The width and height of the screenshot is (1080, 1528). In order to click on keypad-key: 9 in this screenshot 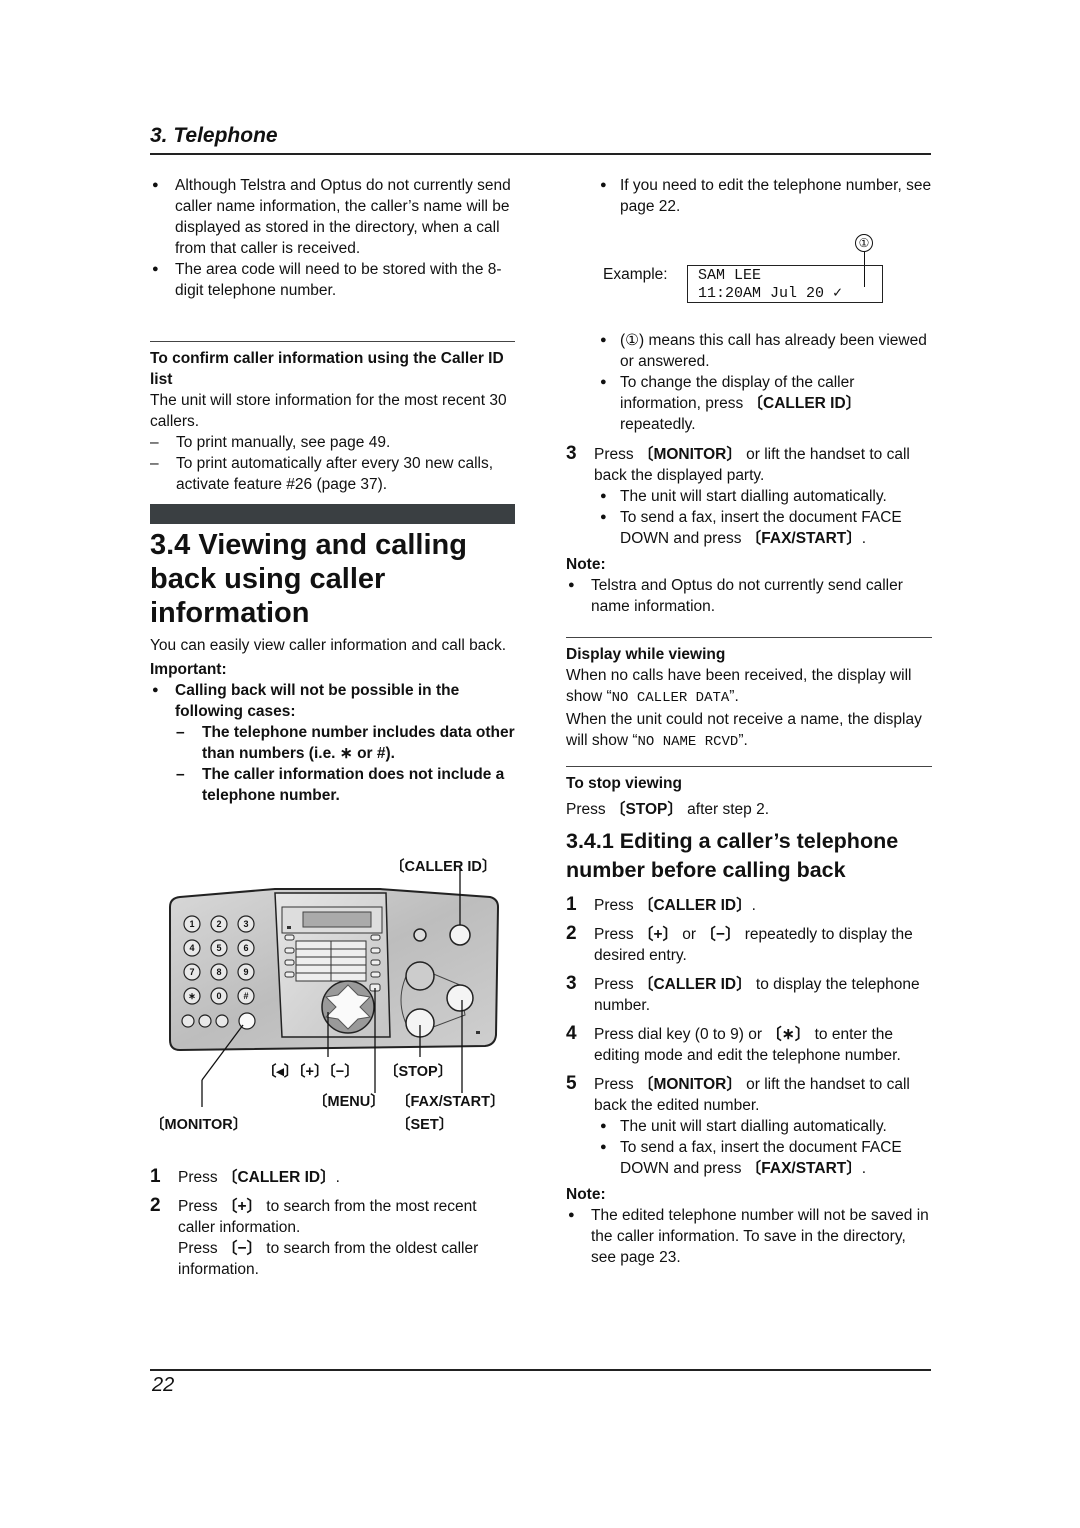, I will do `click(245, 972)`.